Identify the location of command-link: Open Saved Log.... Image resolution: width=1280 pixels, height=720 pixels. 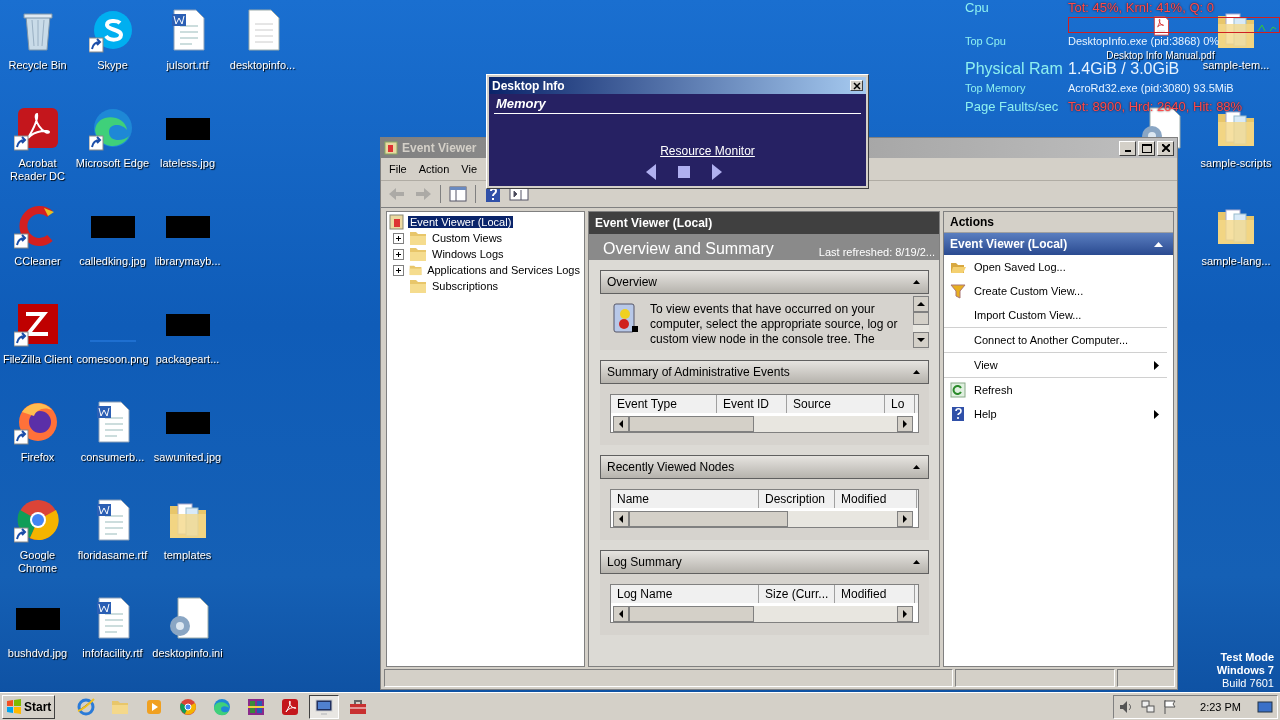
(1055, 267).